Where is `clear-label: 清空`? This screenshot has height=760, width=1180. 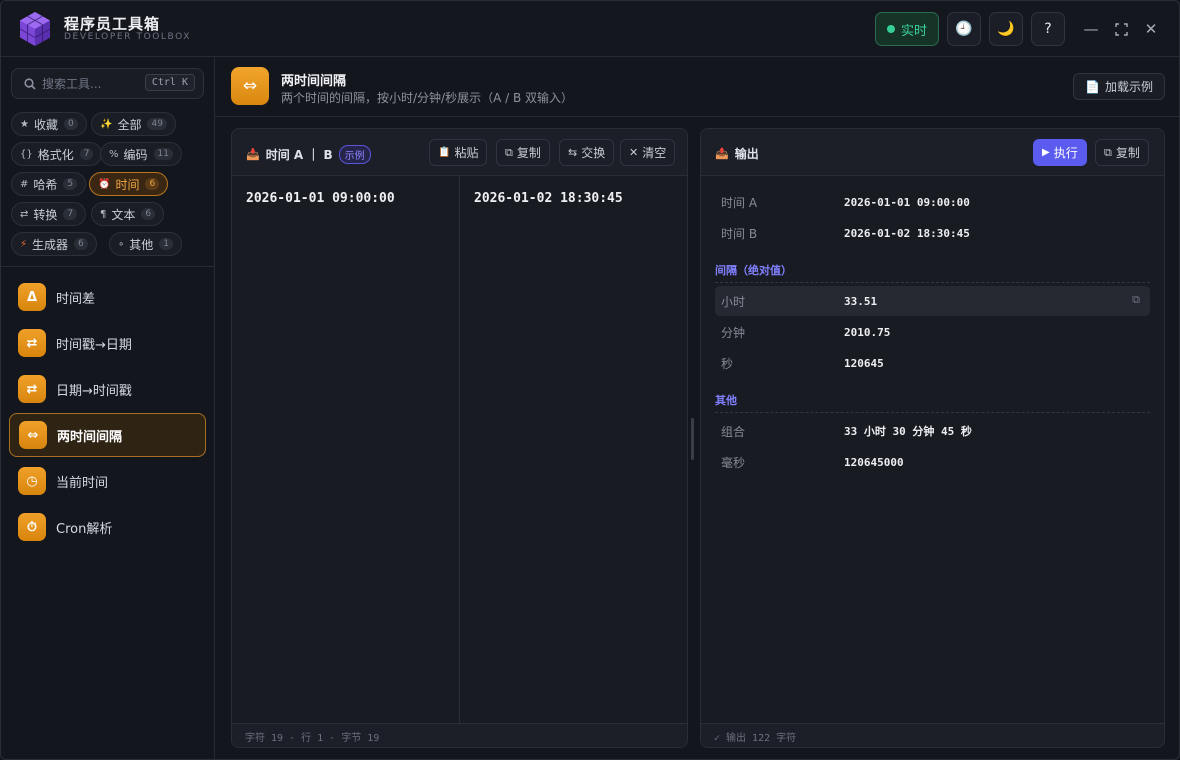 clear-label: 清空 is located at coordinates (654, 153).